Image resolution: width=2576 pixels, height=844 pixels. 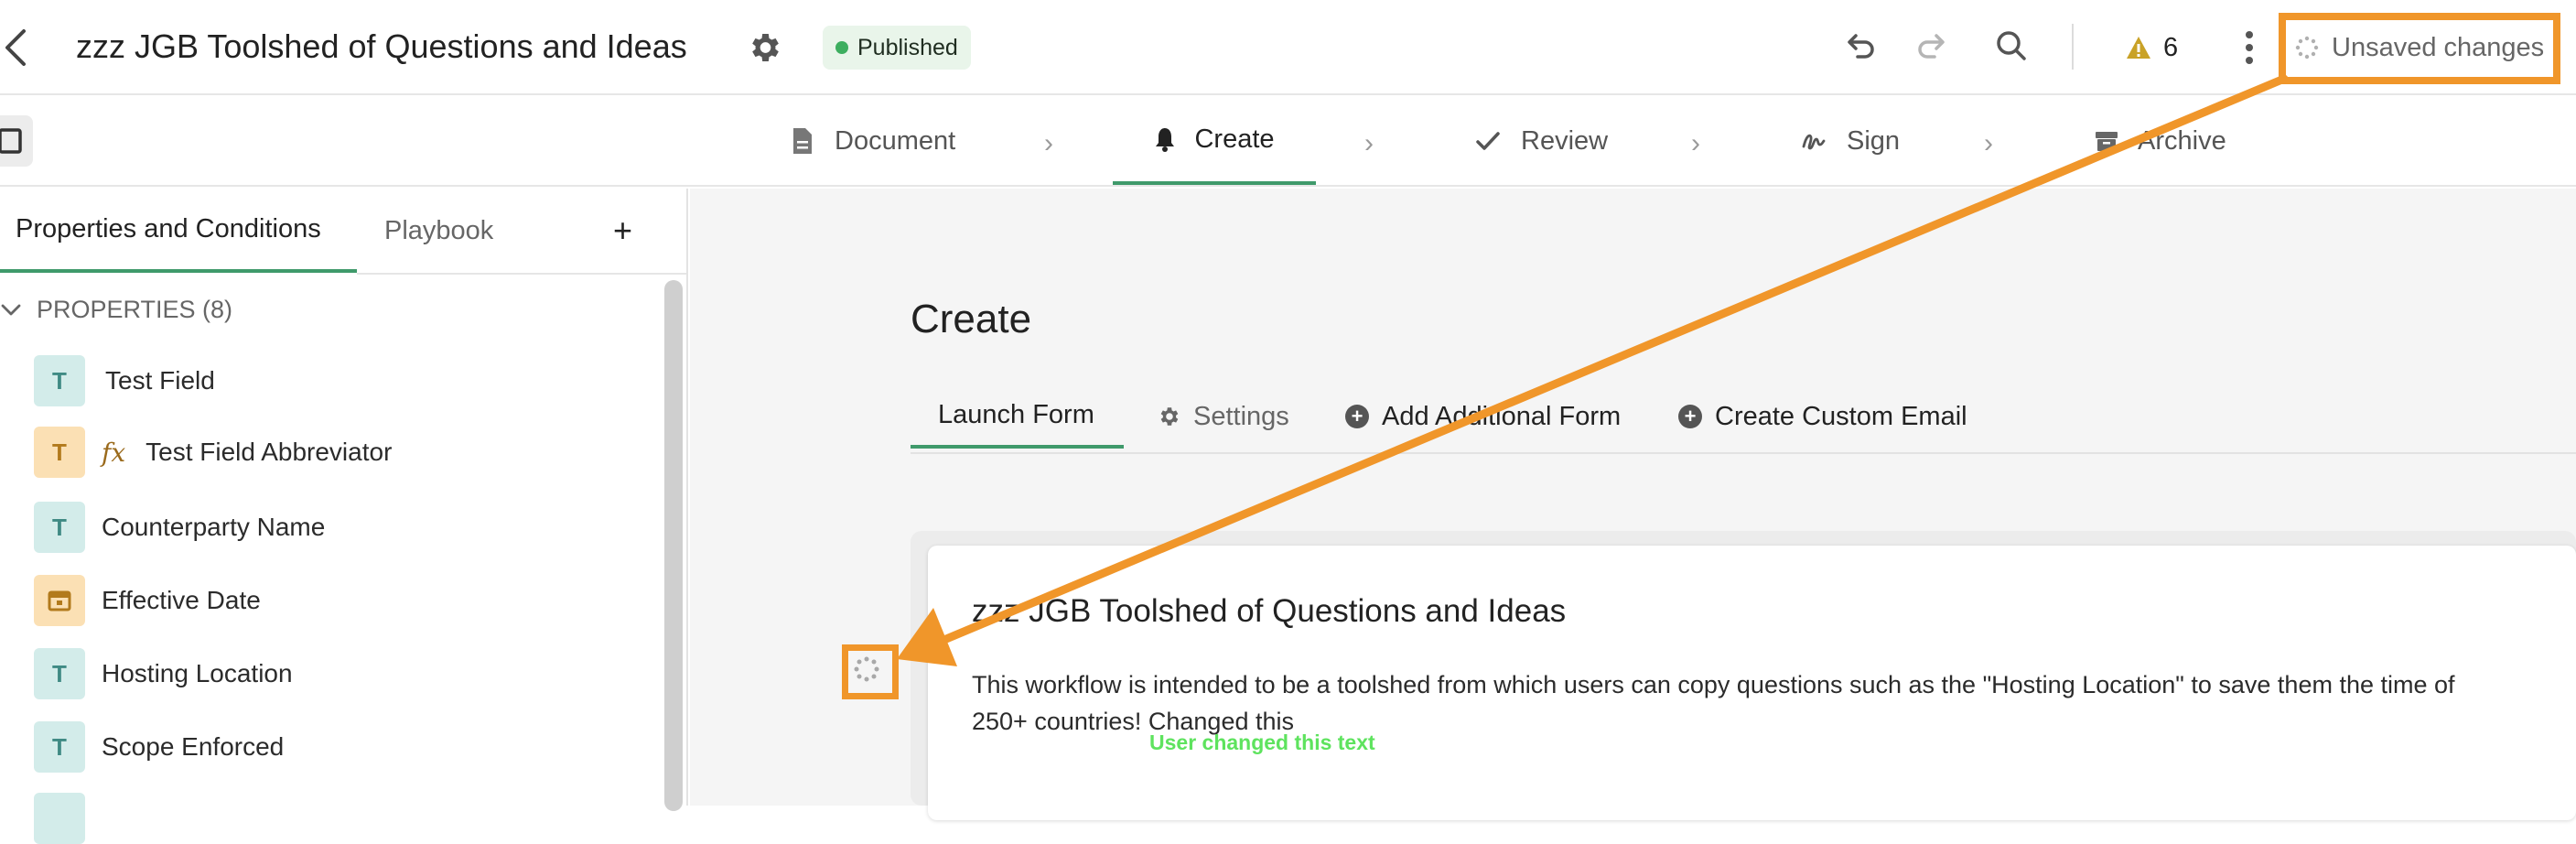 I want to click on step-label: Archive, so click(x=2182, y=140).